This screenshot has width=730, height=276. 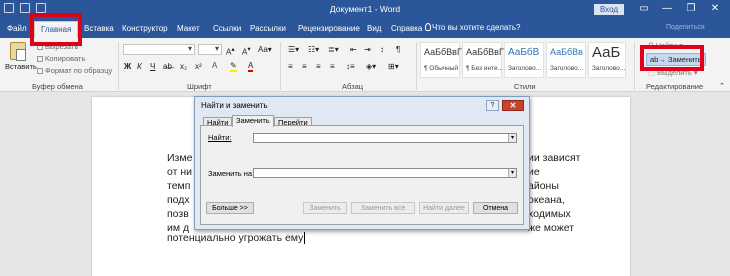 I want to click on tab-view: Вид, so click(x=374, y=28).